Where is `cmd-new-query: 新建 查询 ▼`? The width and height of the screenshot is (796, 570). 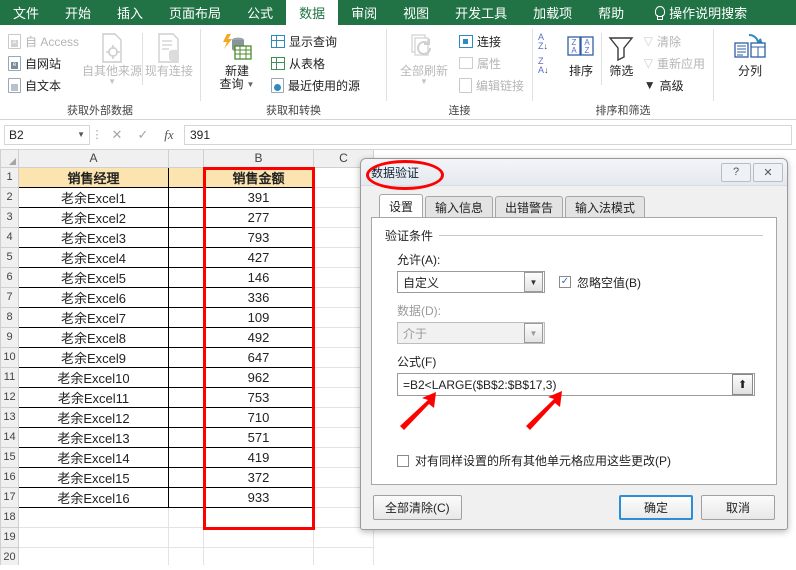 cmd-new-query: 新建 查询 ▼ is located at coordinates (237, 60).